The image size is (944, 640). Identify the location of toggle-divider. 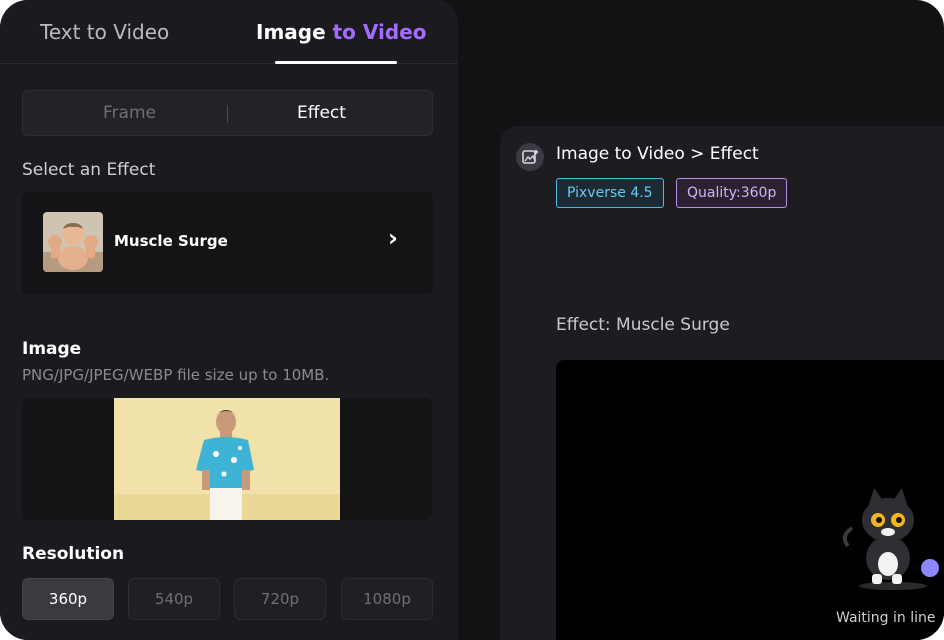
(227, 114).